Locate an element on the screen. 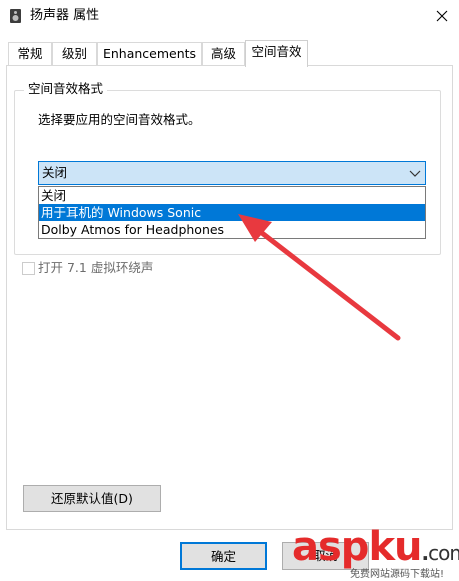 The height and width of the screenshot is (581, 459). format-description: 选择要应用的空间音效格式。 is located at coordinates (119, 119).